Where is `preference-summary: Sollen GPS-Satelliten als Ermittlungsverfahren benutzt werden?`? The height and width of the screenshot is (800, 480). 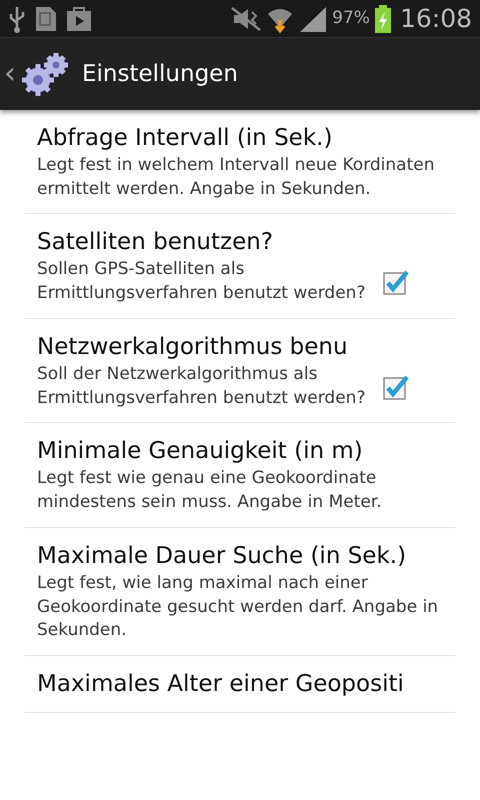
preference-summary: Sollen GPS-Satelliten als Ermittlungsverfahren benutzt werden? is located at coordinates (201, 282).